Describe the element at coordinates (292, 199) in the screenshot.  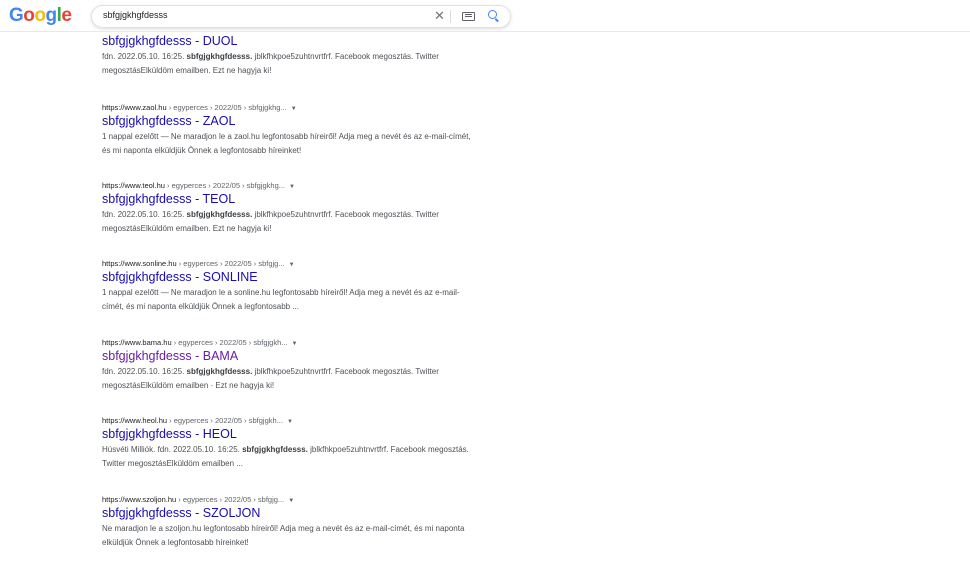
I see `result-title: sbfgjgkhgfdesss - TEOL` at that location.